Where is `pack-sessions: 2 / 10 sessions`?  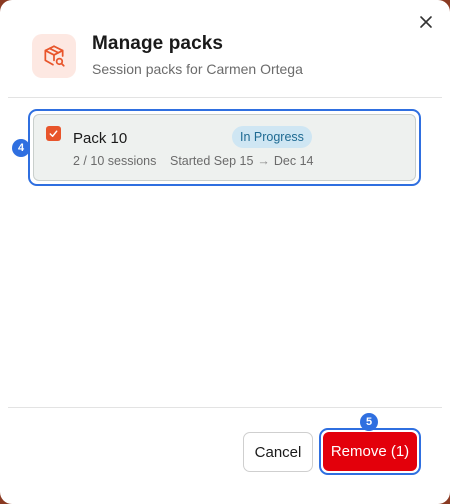
pack-sessions: 2 / 10 sessions is located at coordinates (115, 161).